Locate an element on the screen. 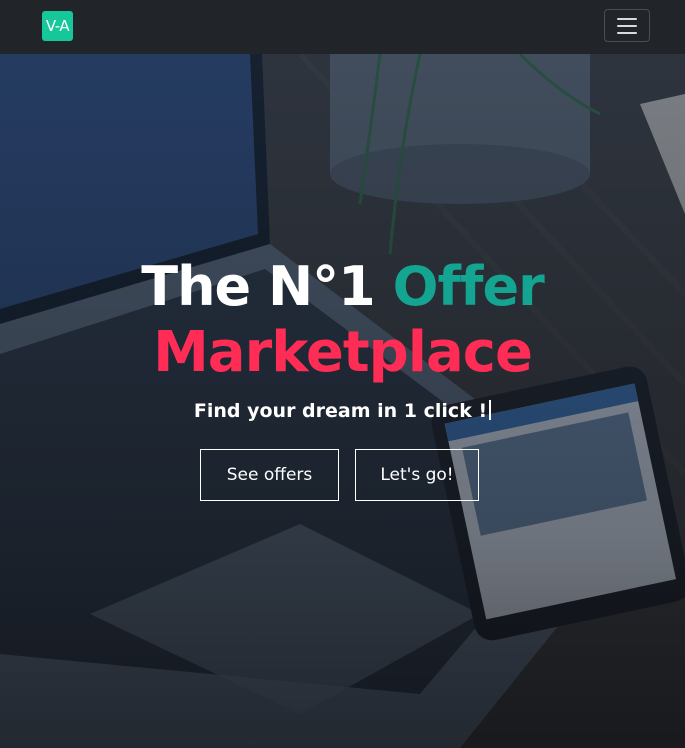 The width and height of the screenshot is (685, 748). lets-go-button: Let's go! is located at coordinates (417, 475).